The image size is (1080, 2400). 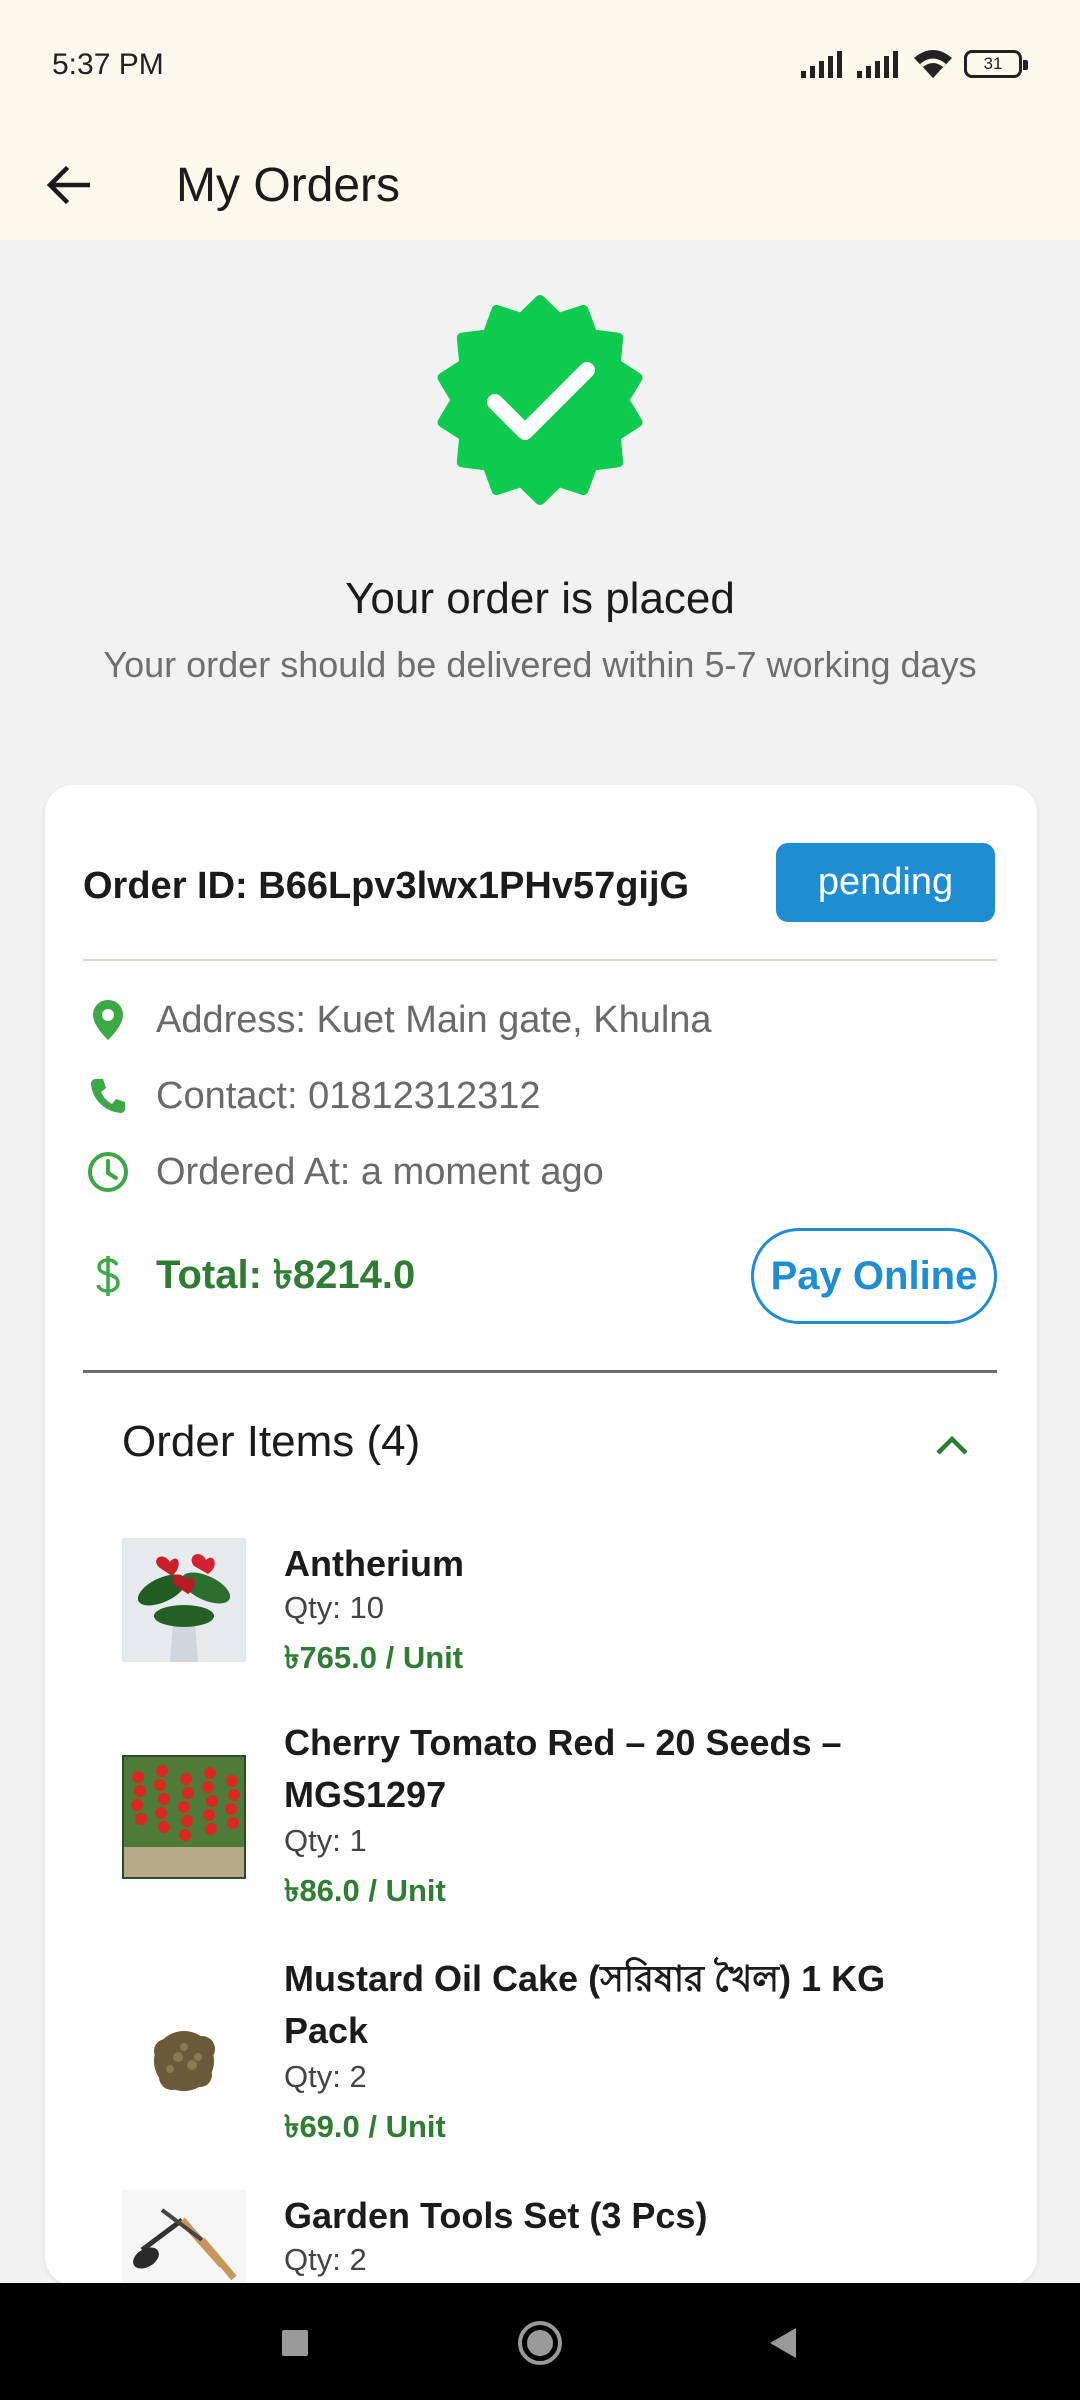 What do you see at coordinates (108, 1020) in the screenshot?
I see `location-pin-icon` at bounding box center [108, 1020].